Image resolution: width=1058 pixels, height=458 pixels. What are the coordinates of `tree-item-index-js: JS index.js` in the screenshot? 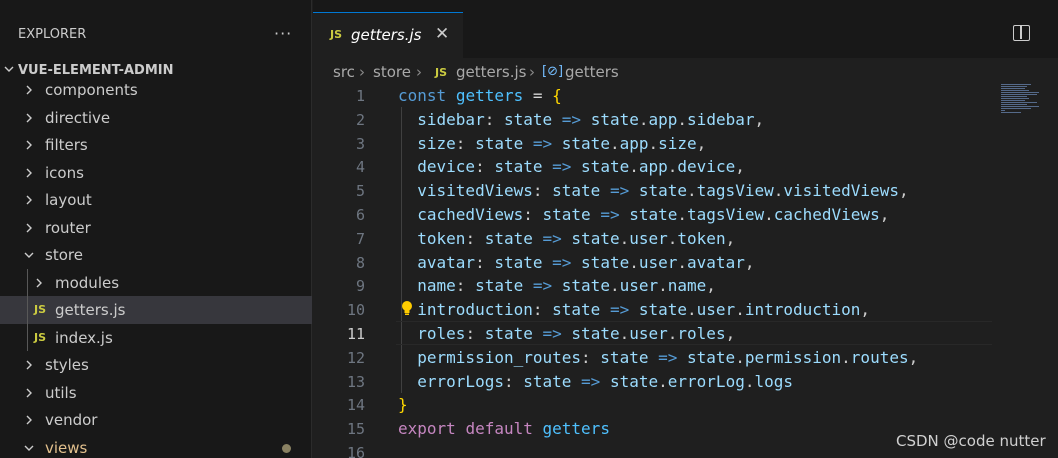 It's located at (156, 338).